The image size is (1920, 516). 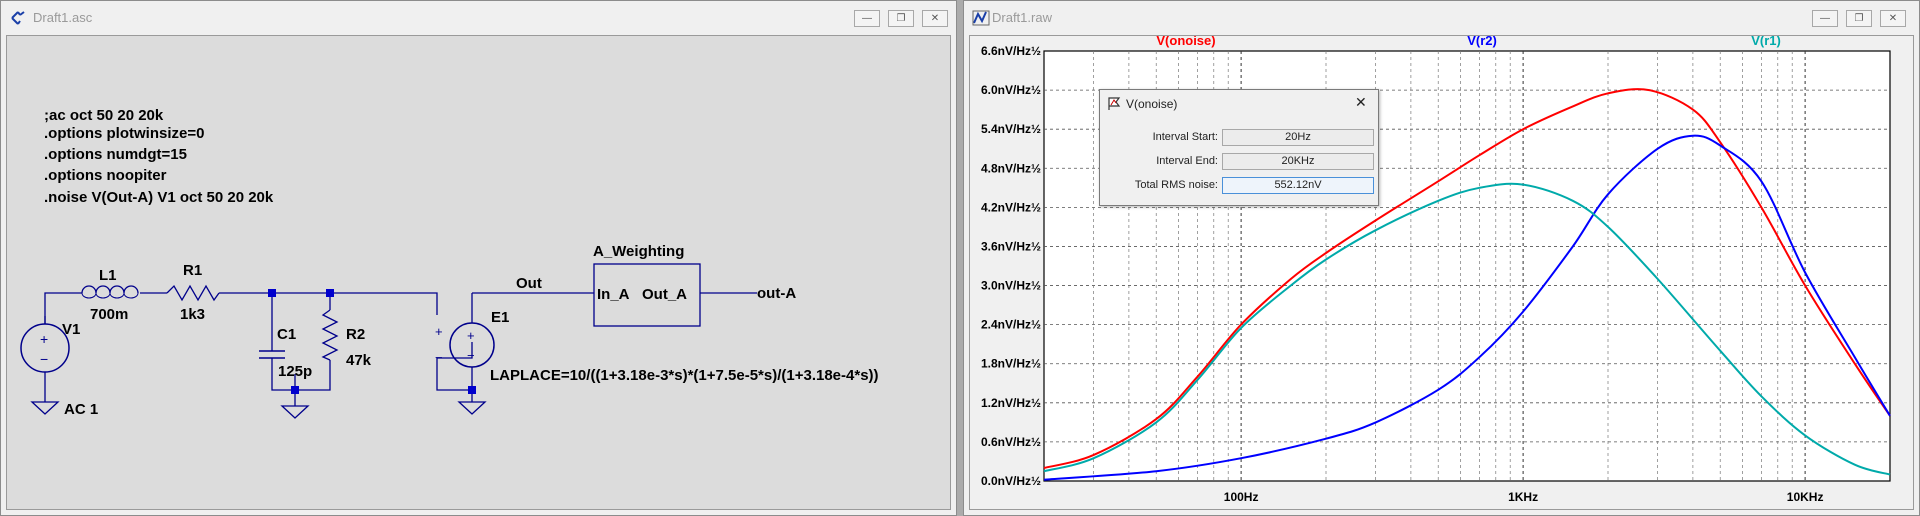 I want to click on x-tick-label: 100Hz, so click(x=1241, y=497).